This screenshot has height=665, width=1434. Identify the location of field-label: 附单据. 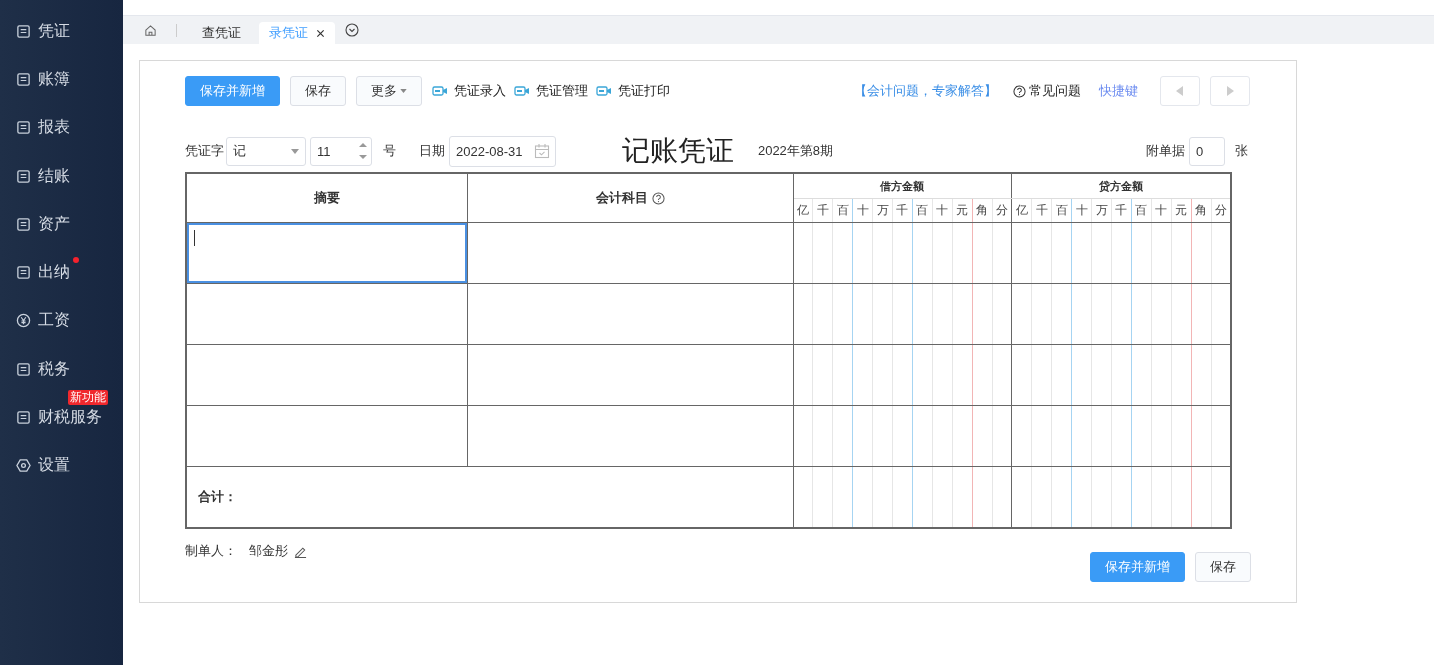
(1165, 151).